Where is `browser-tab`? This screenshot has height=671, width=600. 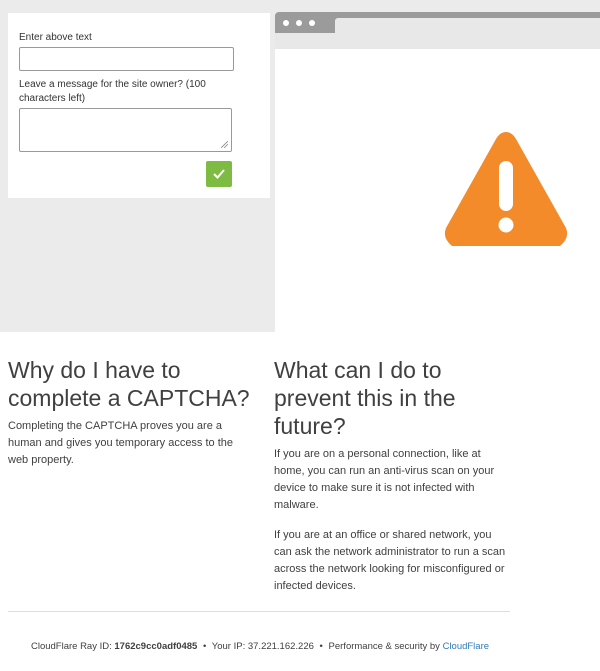 browser-tab is located at coordinates (467, 25).